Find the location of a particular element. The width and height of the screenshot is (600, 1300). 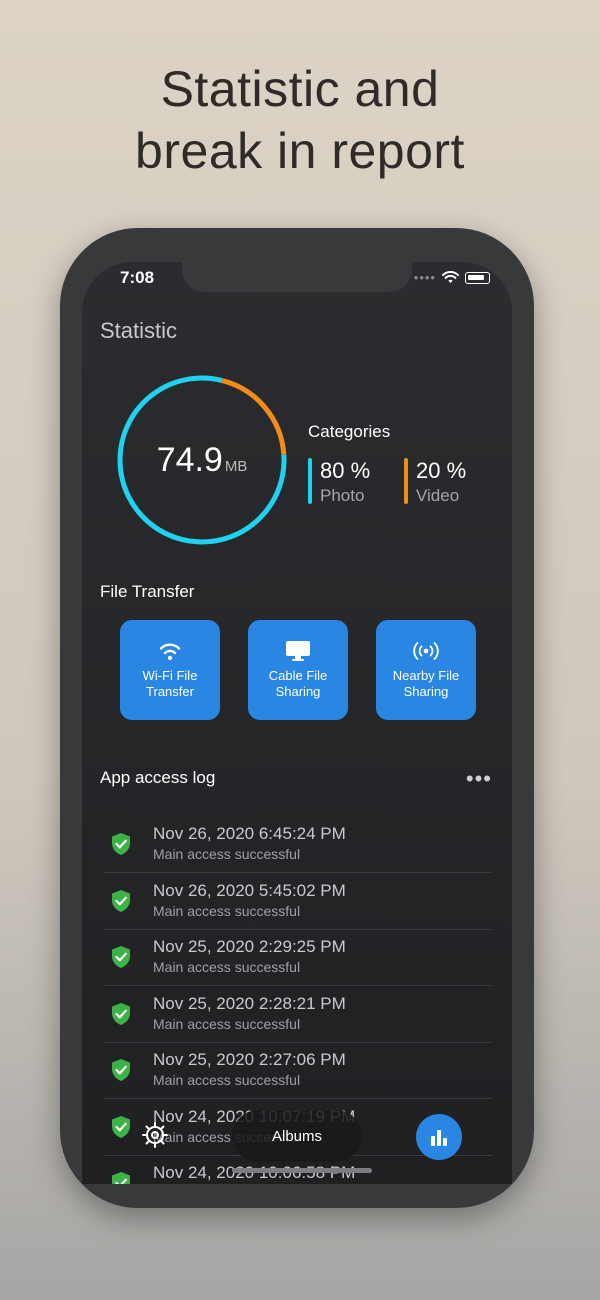

category-video: 20 % Video is located at coordinates (435, 481).